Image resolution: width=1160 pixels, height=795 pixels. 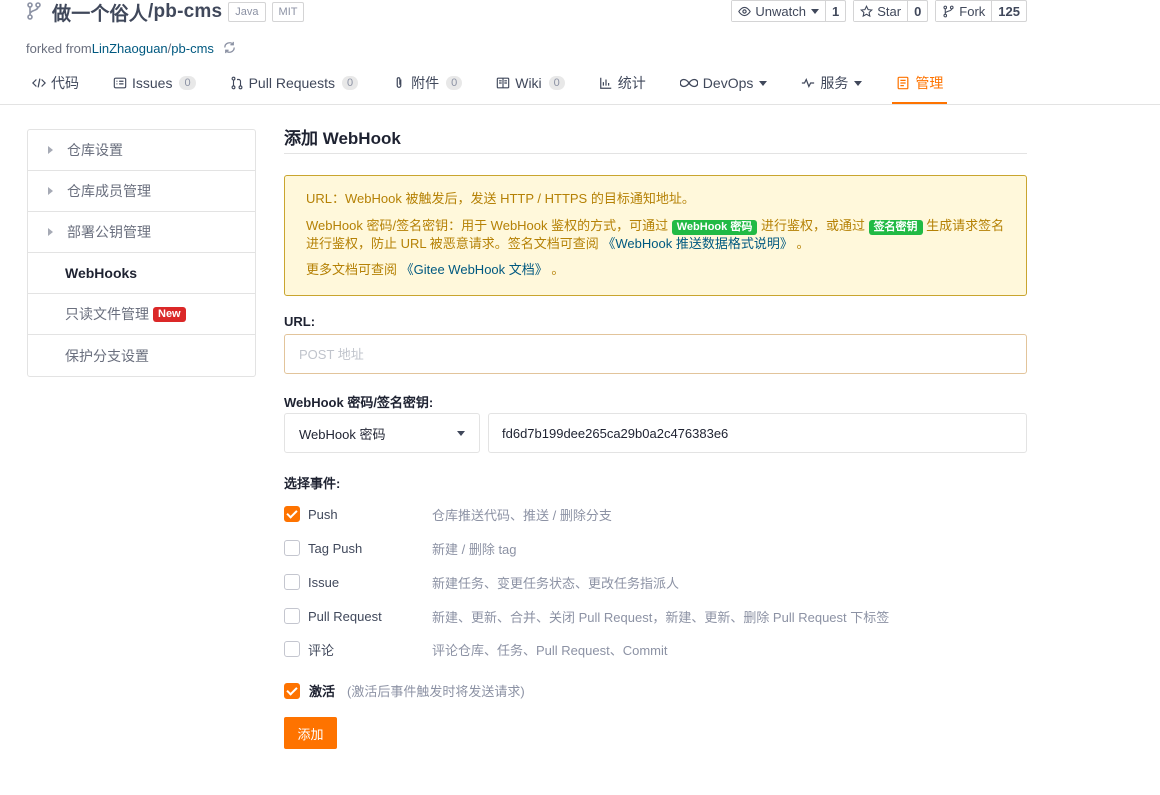 I want to click on star-icon, so click(x=867, y=10).